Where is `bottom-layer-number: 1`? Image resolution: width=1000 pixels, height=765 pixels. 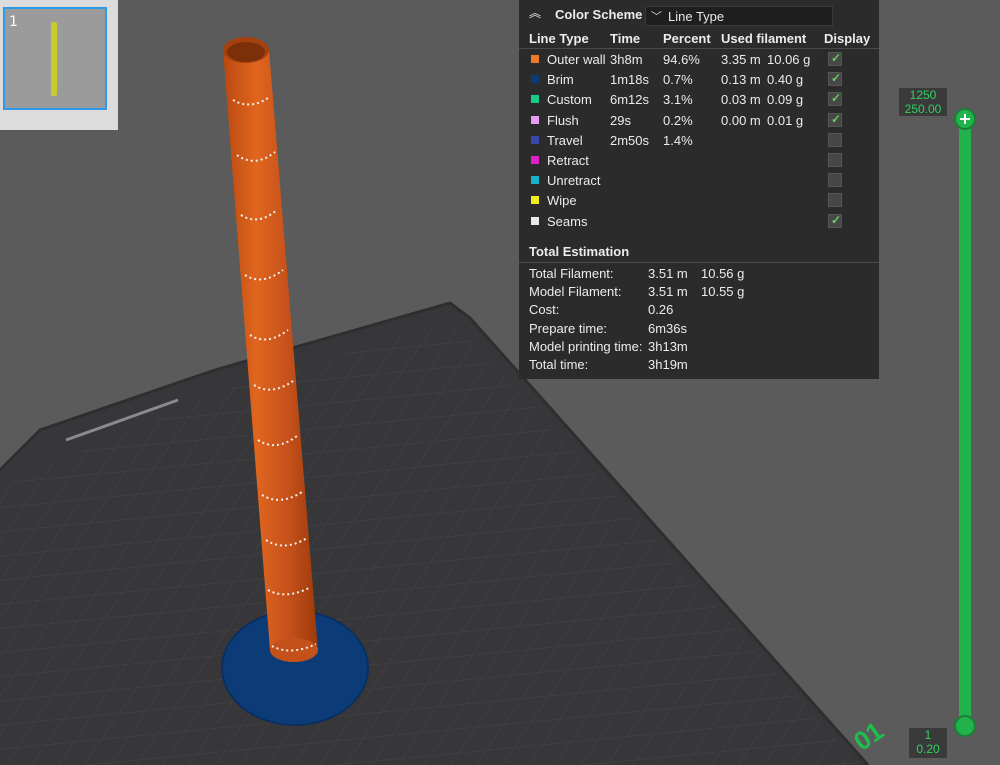
bottom-layer-number: 1 is located at coordinates (928, 735).